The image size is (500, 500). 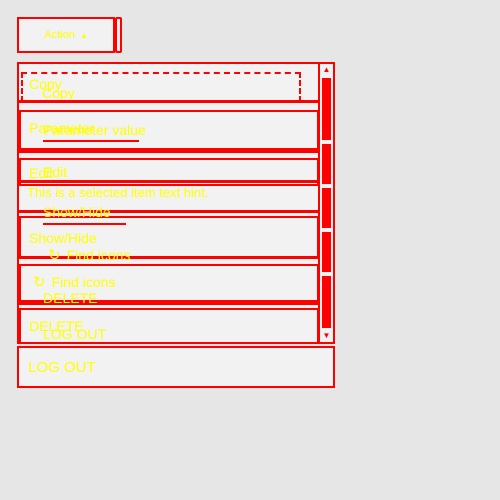 I want to click on caret-up-icon: ▲, so click(x=83, y=35).